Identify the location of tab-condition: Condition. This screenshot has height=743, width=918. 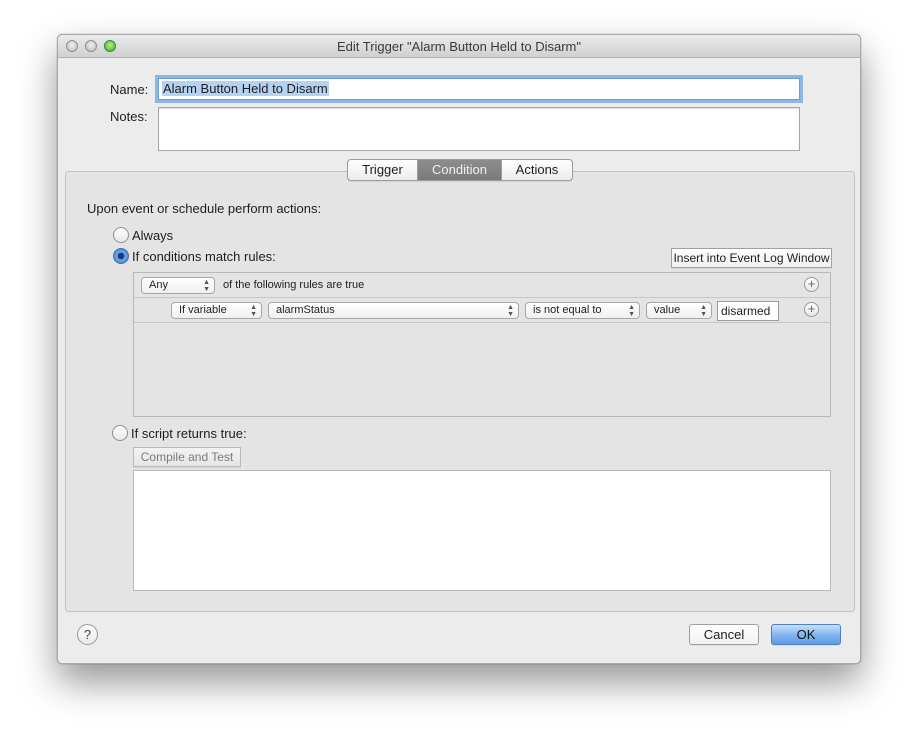
(460, 170).